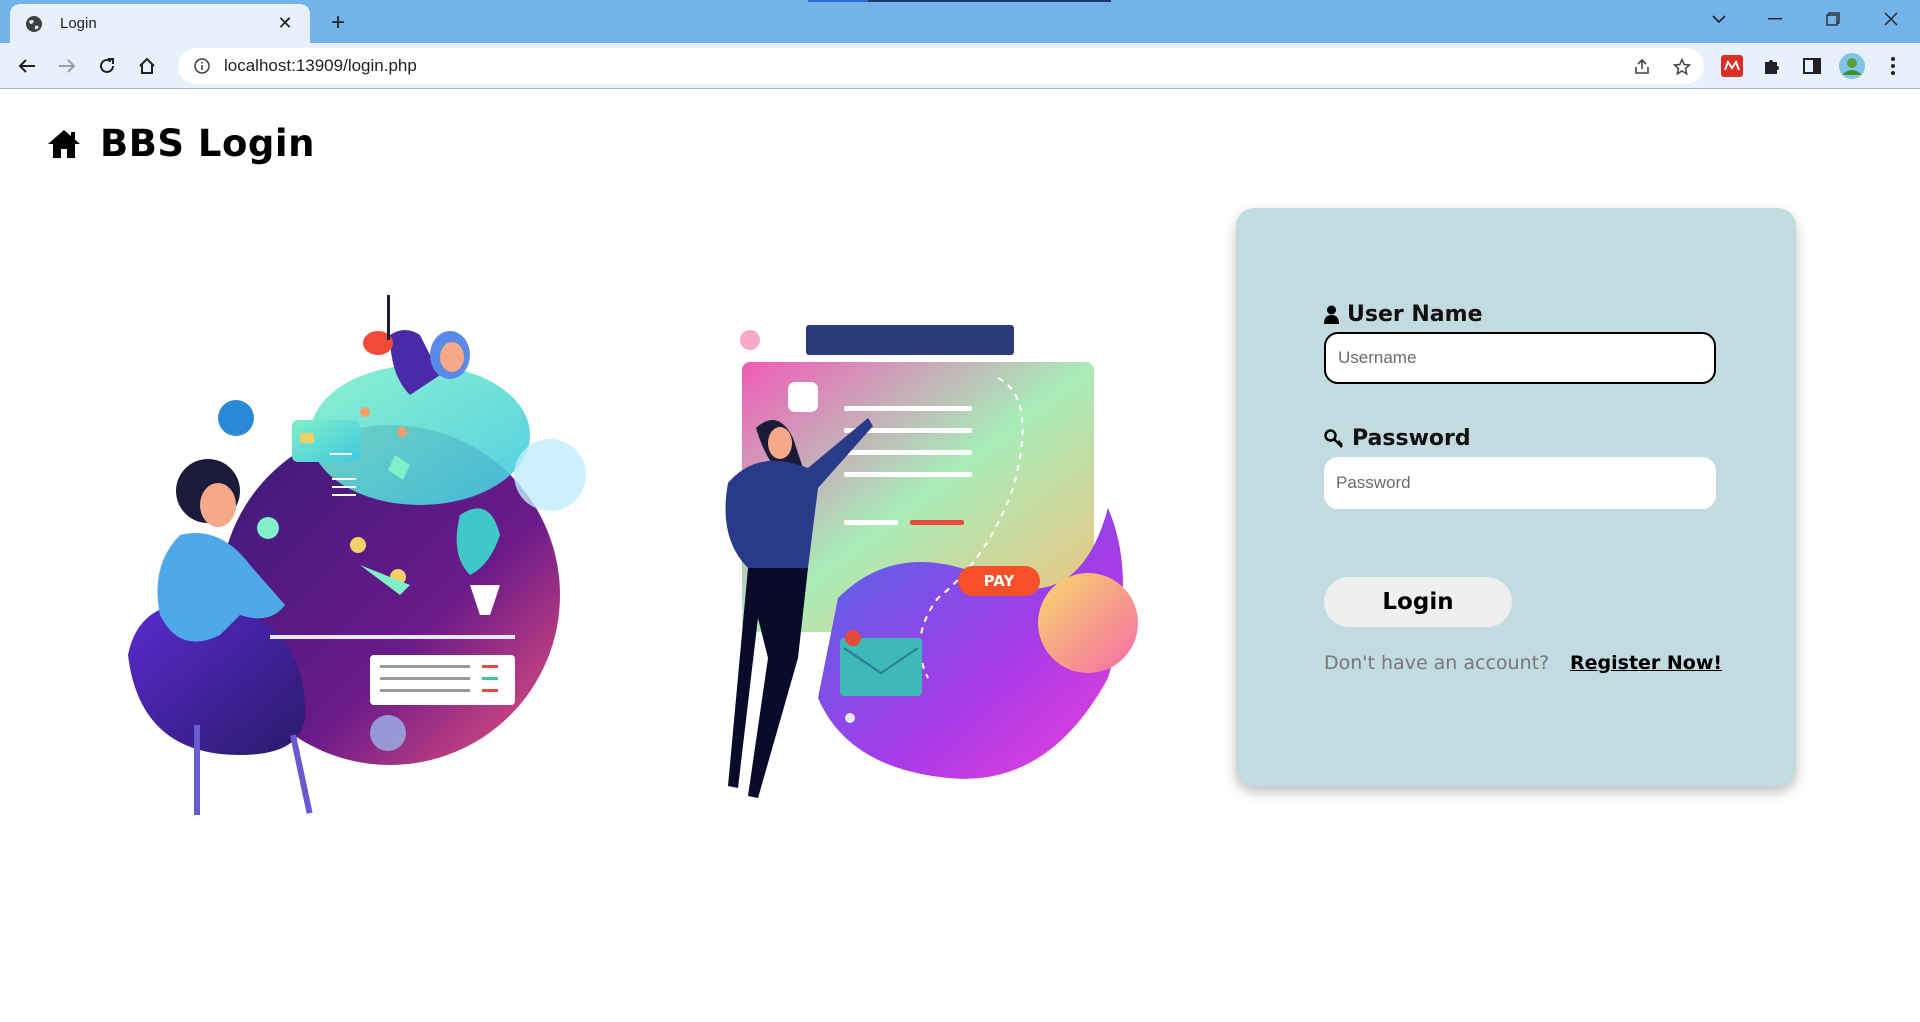 This screenshot has height=1022, width=1920. What do you see at coordinates (1000, 581) in the screenshot?
I see `pay-badge: PAY` at bounding box center [1000, 581].